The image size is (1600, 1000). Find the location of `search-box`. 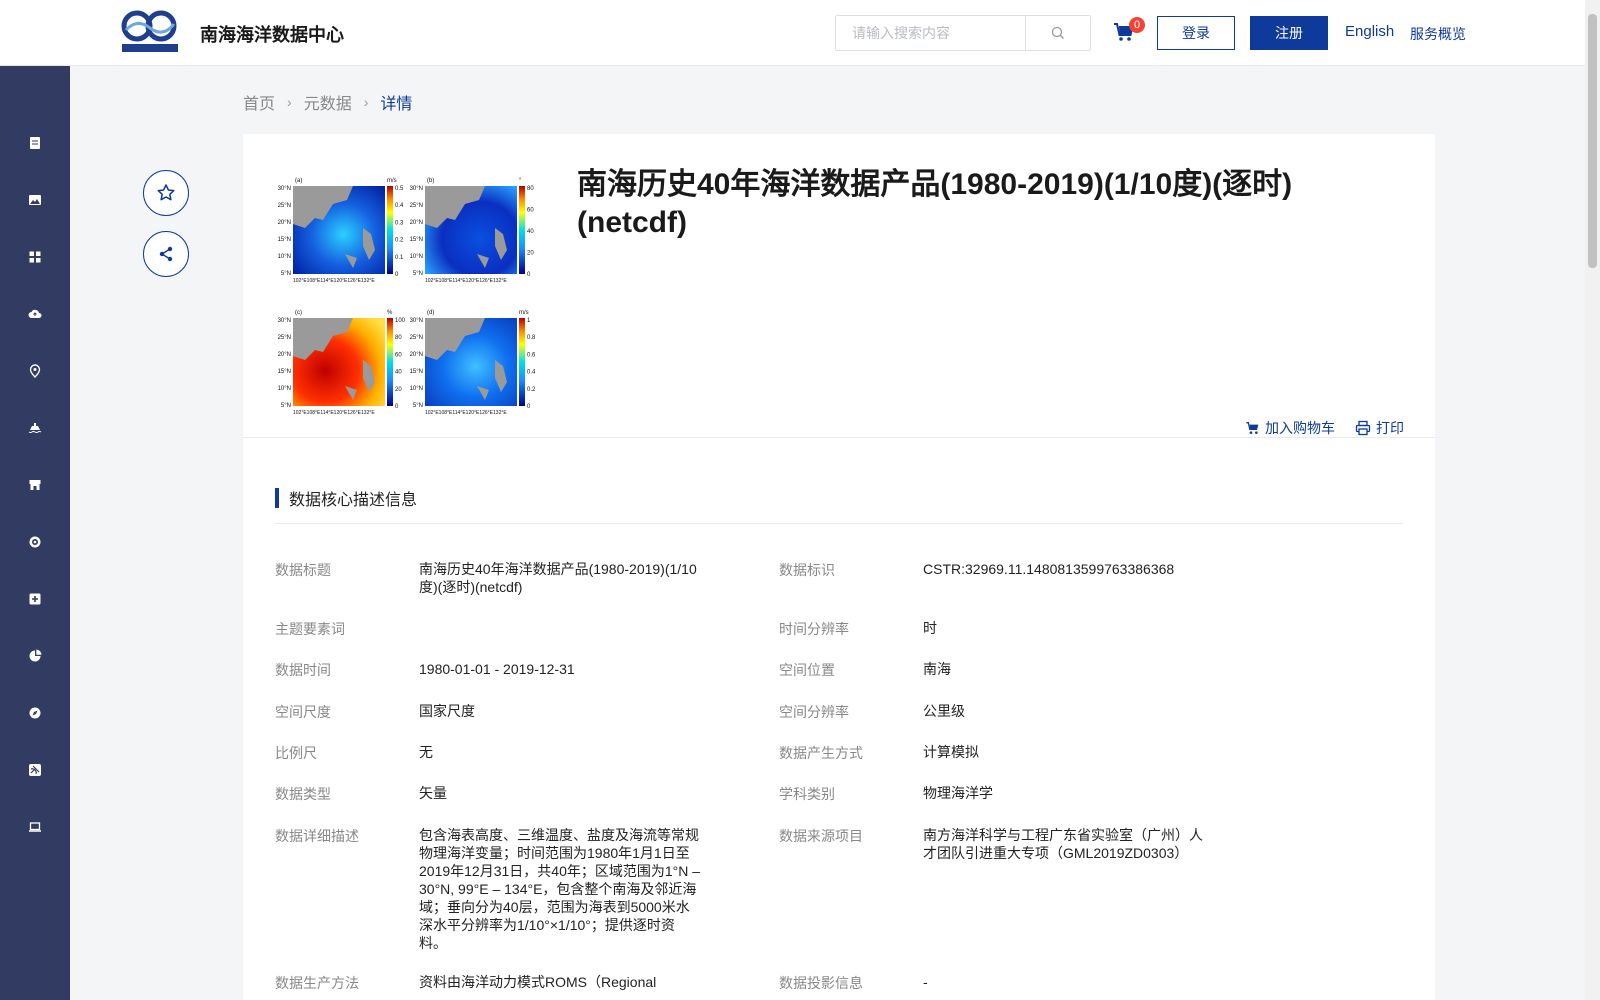

search-box is located at coordinates (963, 33).